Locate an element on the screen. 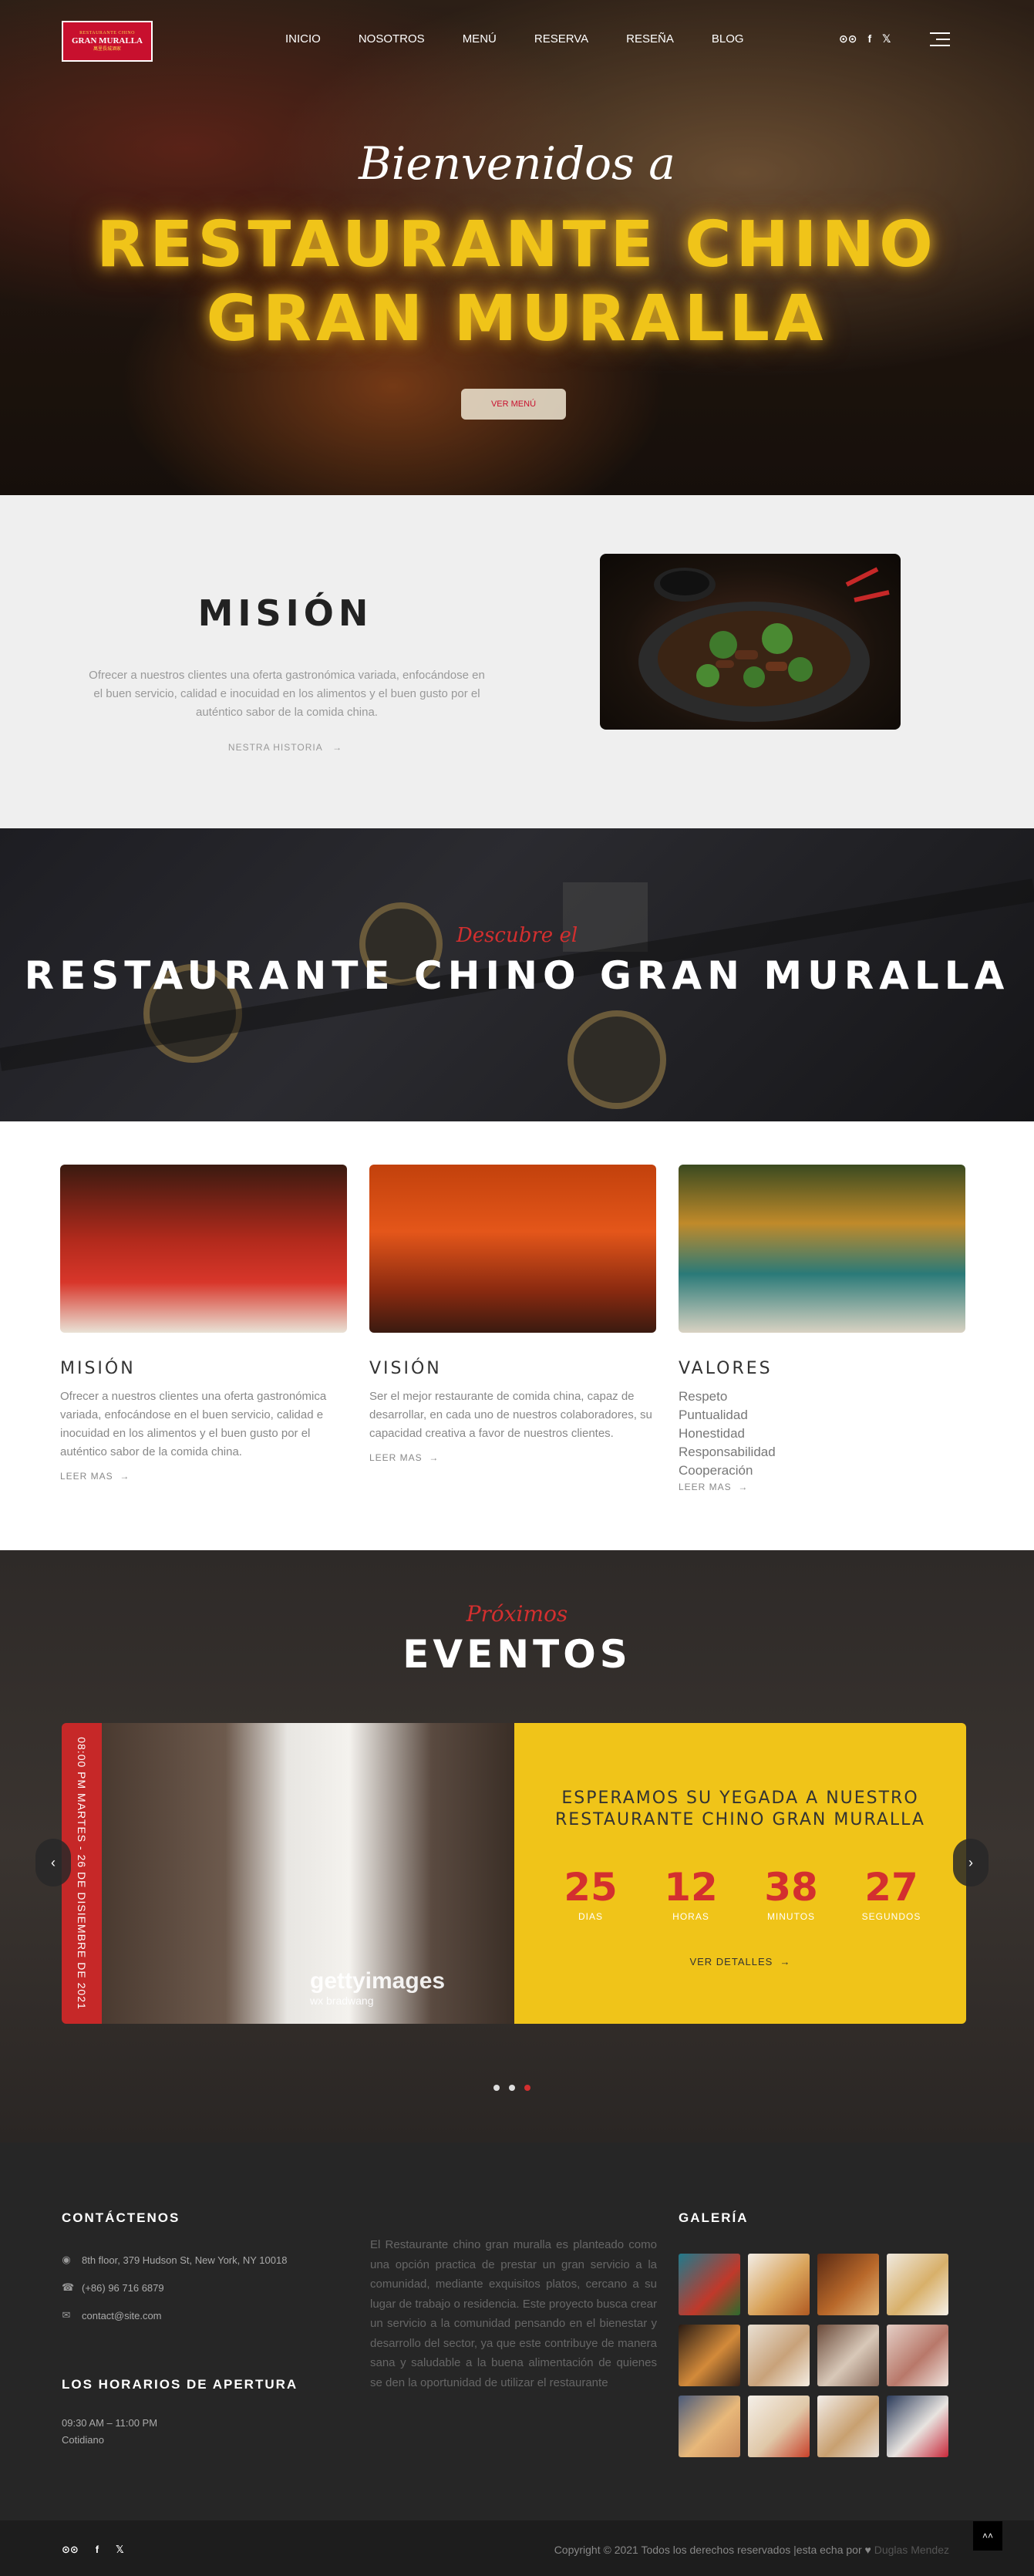 Image resolution: width=1034 pixels, height=2576 pixels. historia-link: NESTRA HISTORIA → is located at coordinates (285, 747).